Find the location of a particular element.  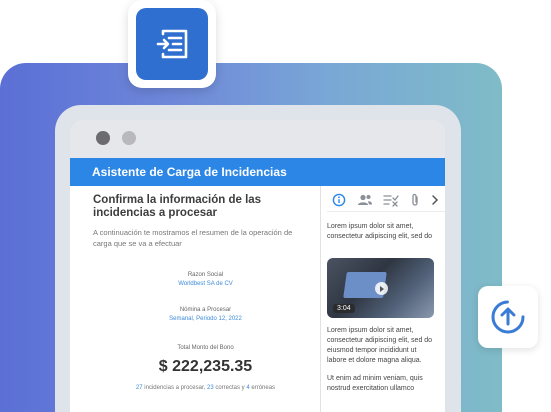

field-value: Worldbest SA de CV is located at coordinates (205, 284).